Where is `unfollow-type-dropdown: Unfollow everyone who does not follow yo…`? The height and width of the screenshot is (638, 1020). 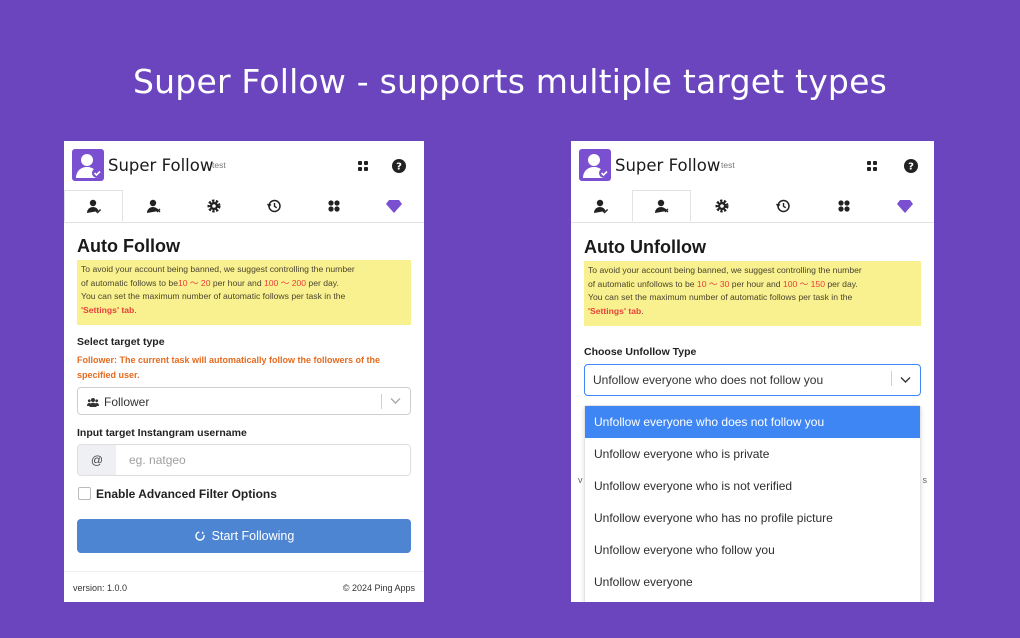
unfollow-type-dropdown: Unfollow everyone who does not follow yo… is located at coordinates (752, 503).